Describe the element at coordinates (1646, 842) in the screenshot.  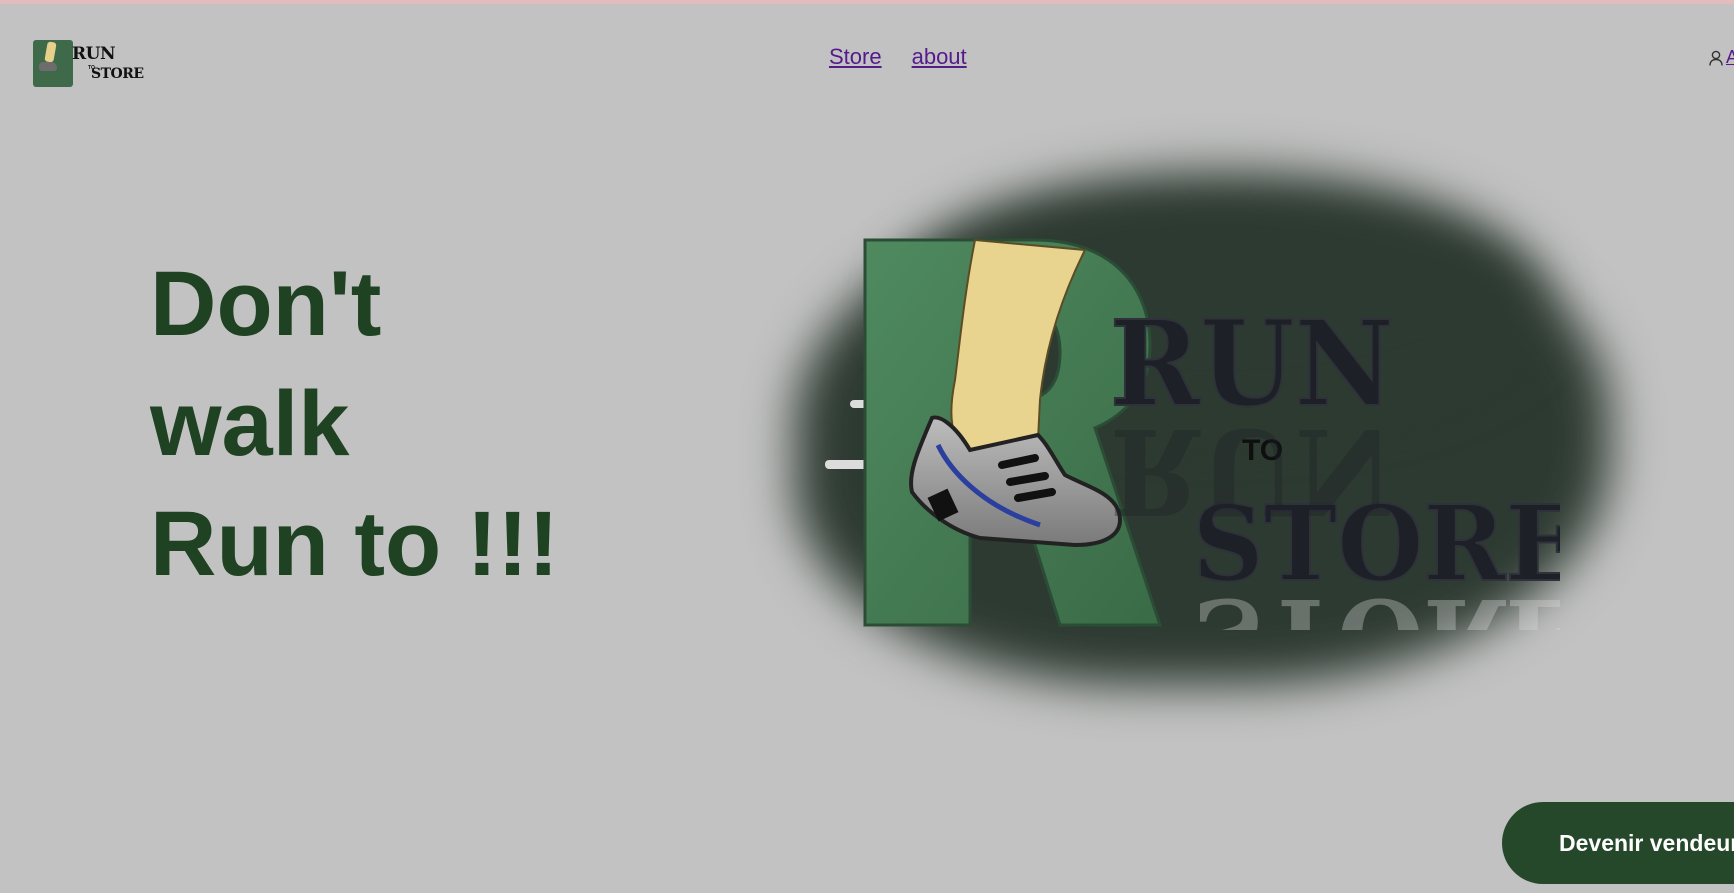
I see `become-seller-label: Devenir vendeur` at that location.